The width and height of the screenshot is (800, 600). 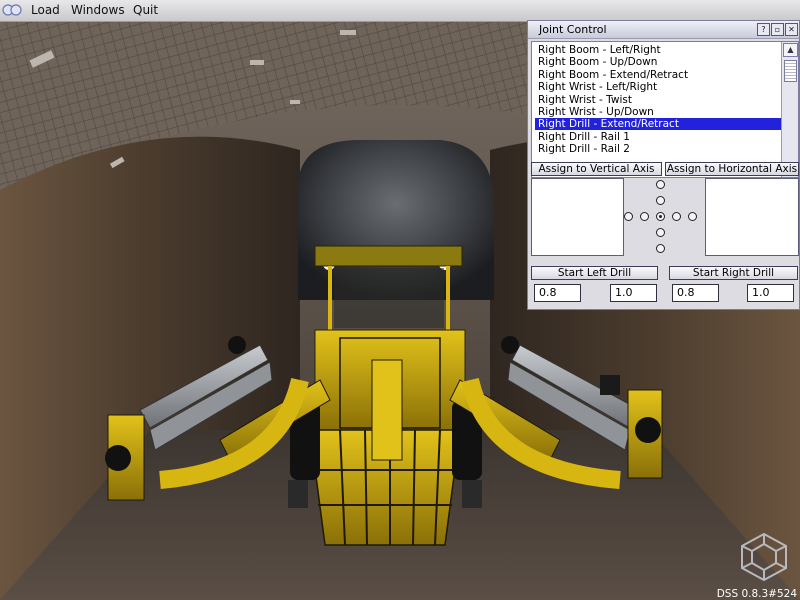 What do you see at coordinates (692, 216) in the screenshot?
I see `pad-right-2-icon` at bounding box center [692, 216].